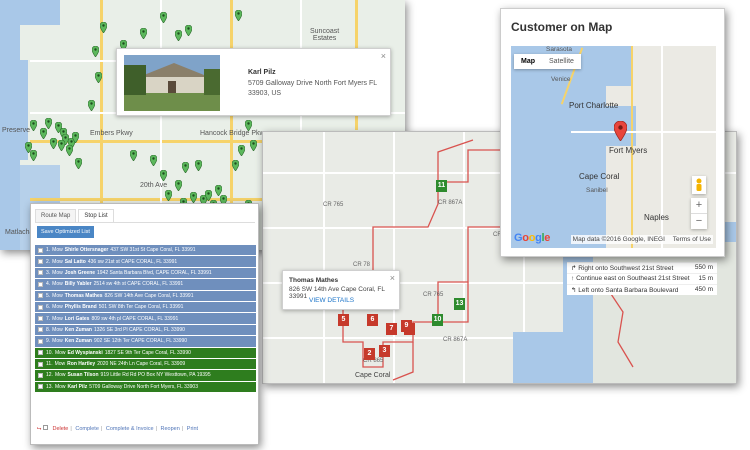 The height and width of the screenshot is (450, 750). I want to click on stop-customer-name: Josh Greene, so click(80, 273).